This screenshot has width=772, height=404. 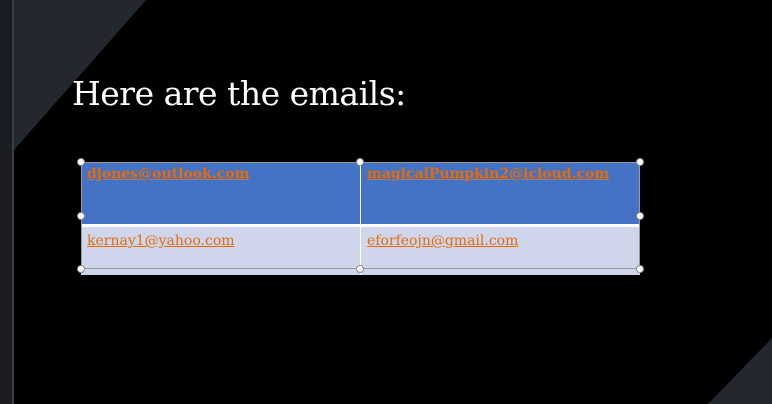 I want to click on slide-title: Here are the emails:, so click(x=239, y=93).